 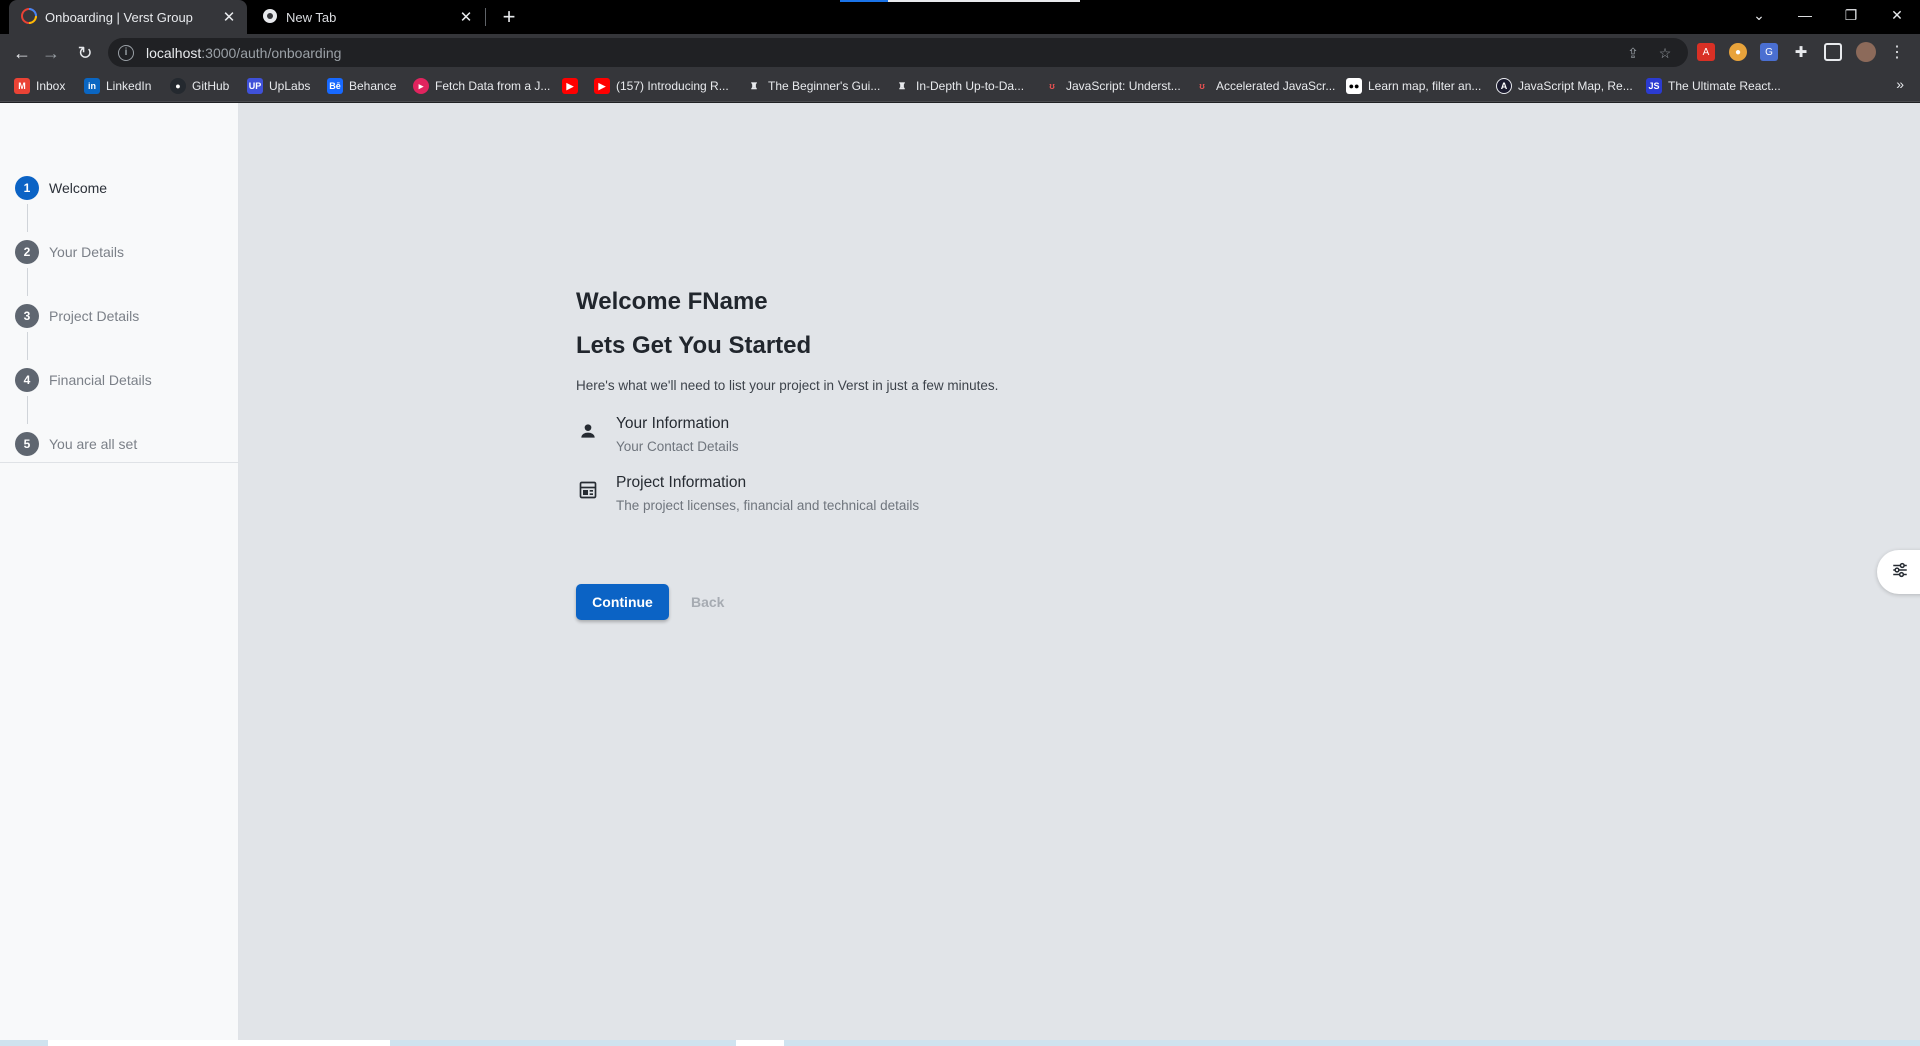 I want to click on linkedin-icon: in, so click(x=92, y=86).